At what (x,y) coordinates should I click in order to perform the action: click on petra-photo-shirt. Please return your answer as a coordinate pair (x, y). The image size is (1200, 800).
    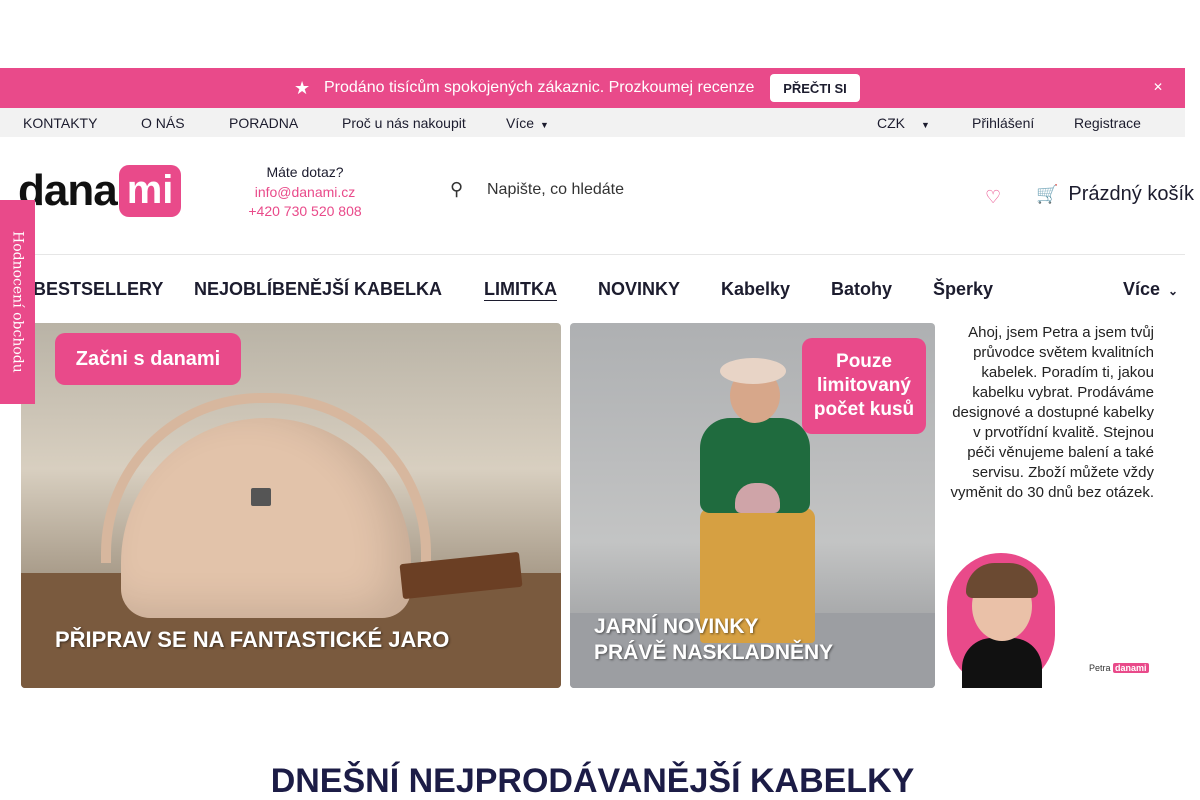
    Looking at the image, I should click on (1002, 663).